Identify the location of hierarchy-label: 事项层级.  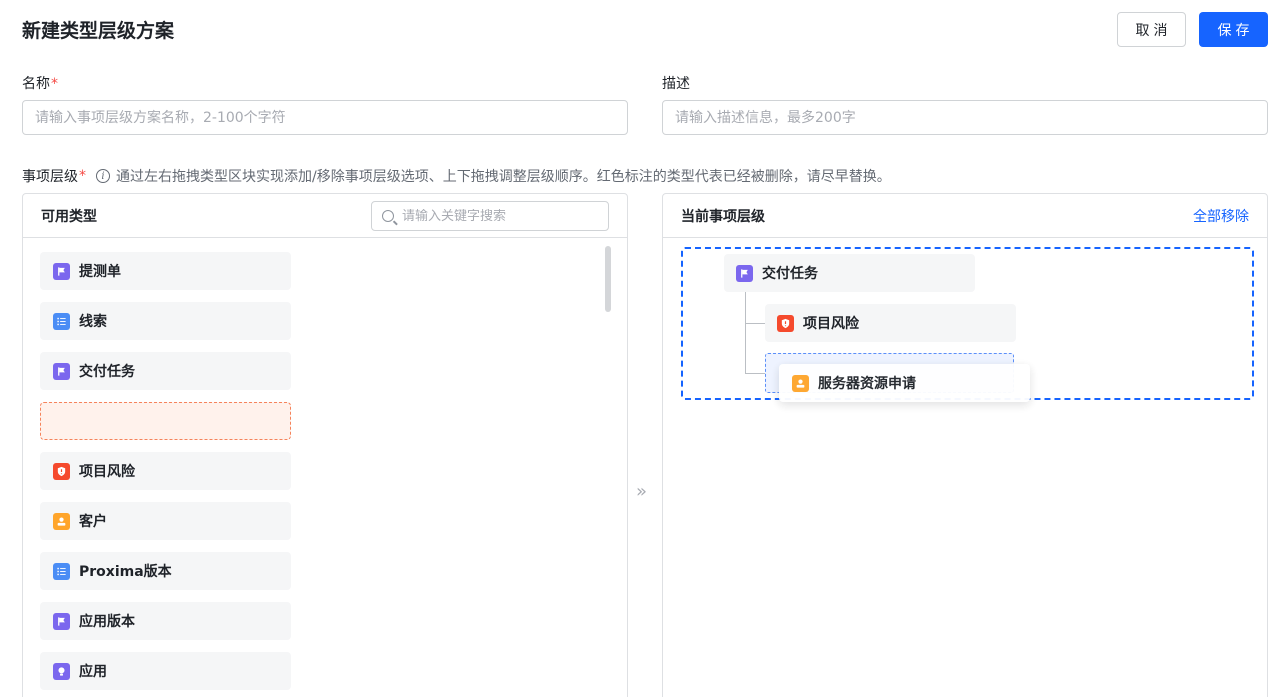
(50, 177).